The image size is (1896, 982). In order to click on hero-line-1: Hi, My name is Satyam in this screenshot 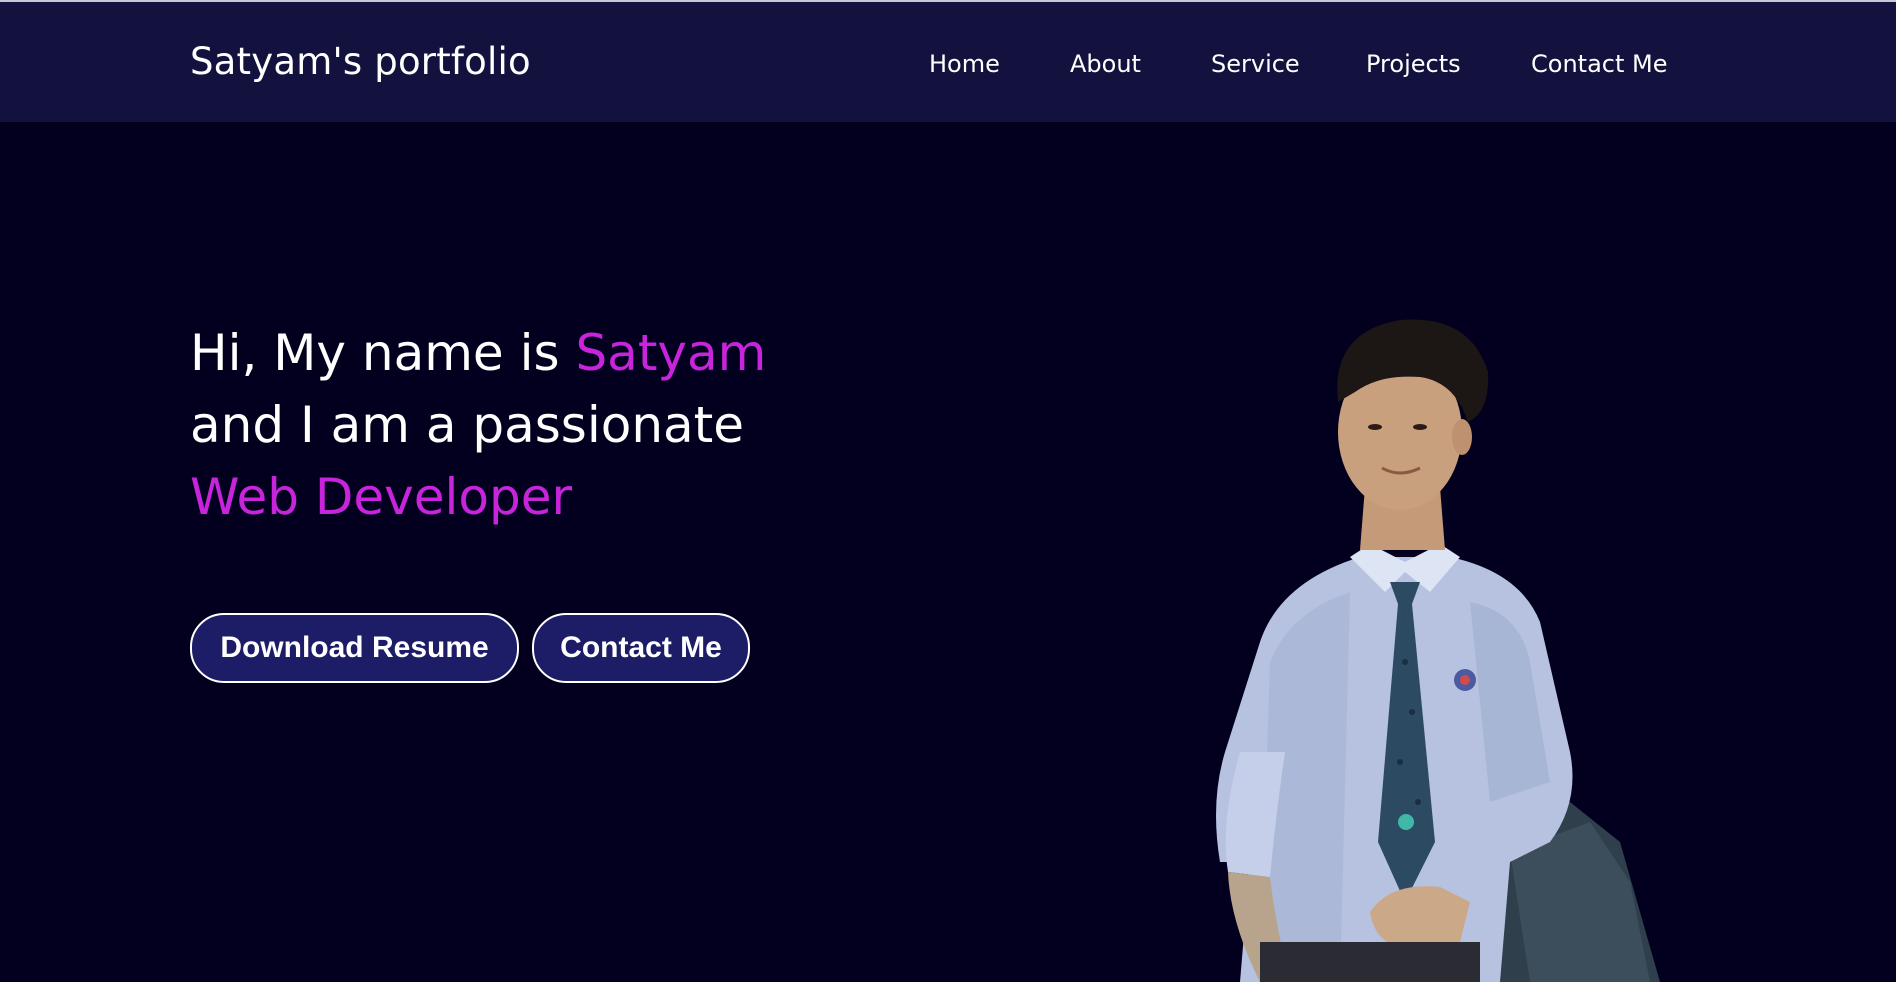, I will do `click(478, 353)`.